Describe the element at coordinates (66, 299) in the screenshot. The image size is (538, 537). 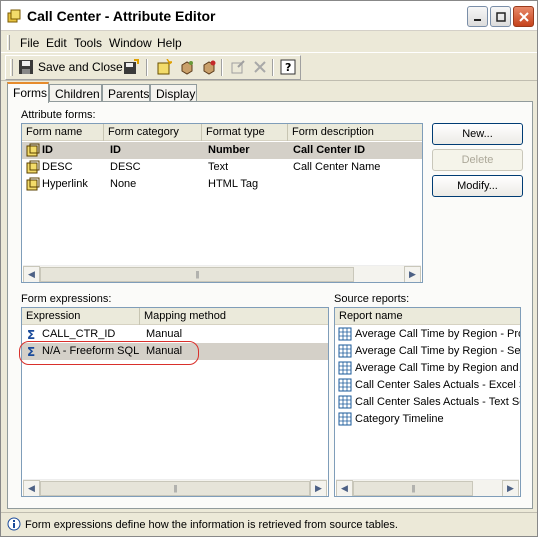
I see `form-expressions-label: Form expressions:` at that location.